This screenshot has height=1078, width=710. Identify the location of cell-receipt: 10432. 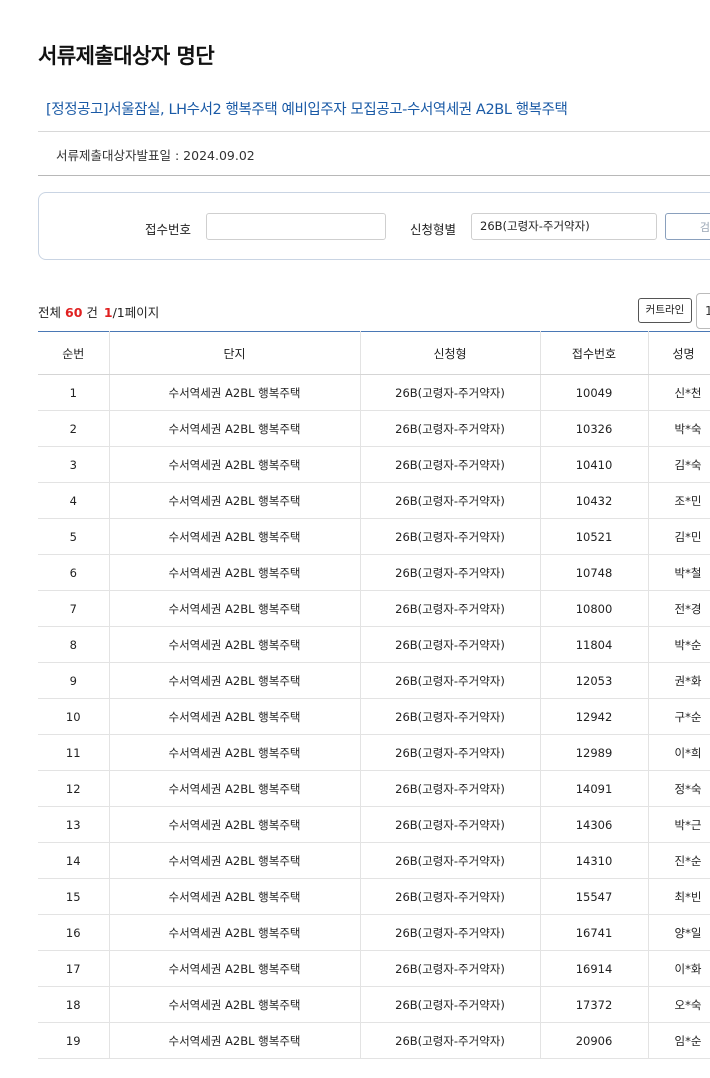
(593, 500).